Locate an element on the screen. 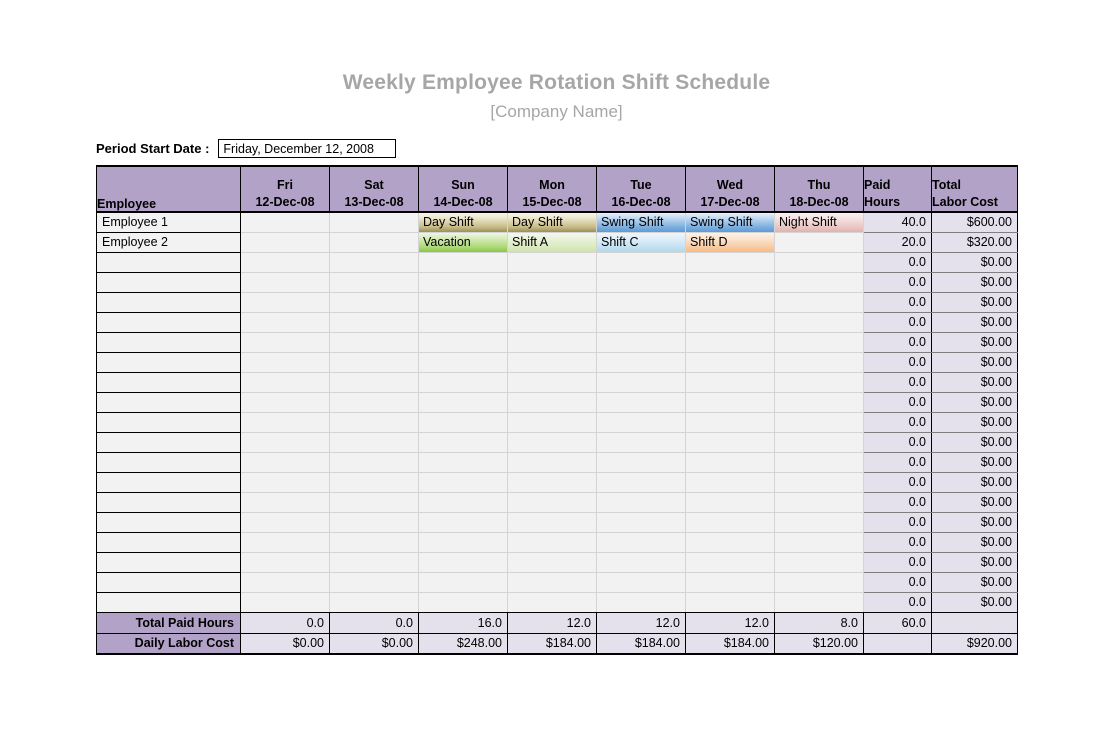 Image resolution: width=1113 pixels, height=739 pixels. shift-cell: Shift D is located at coordinates (730, 242).